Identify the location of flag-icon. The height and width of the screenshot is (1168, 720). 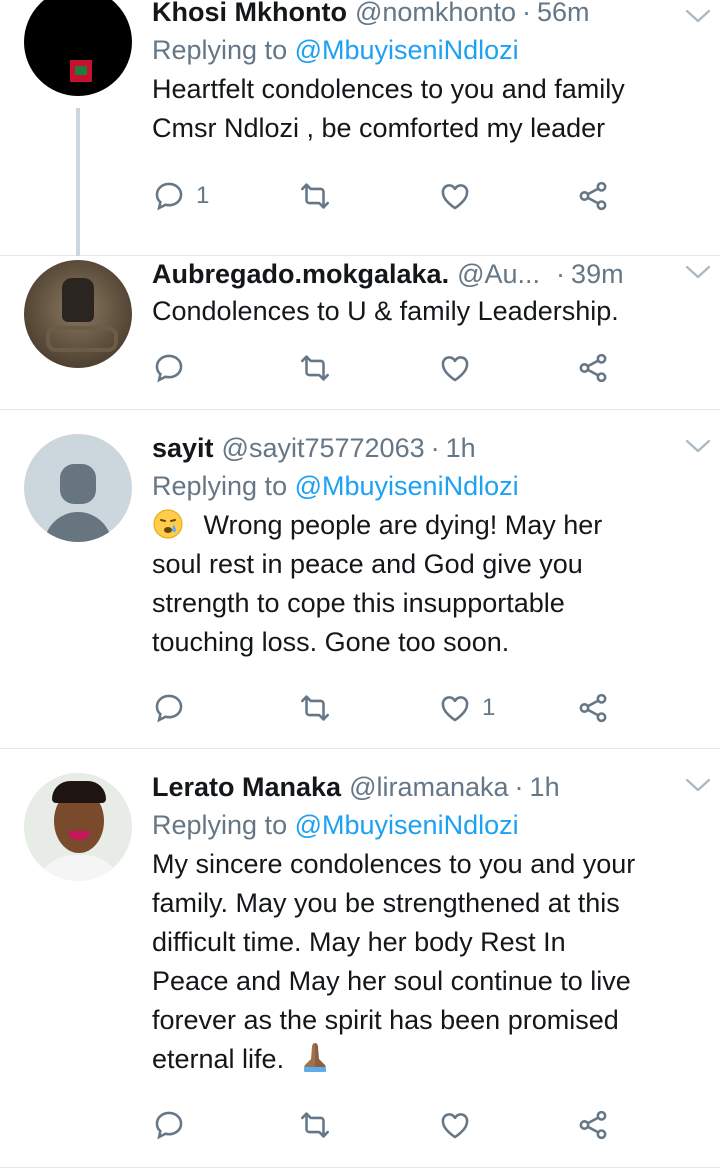
(81, 71).